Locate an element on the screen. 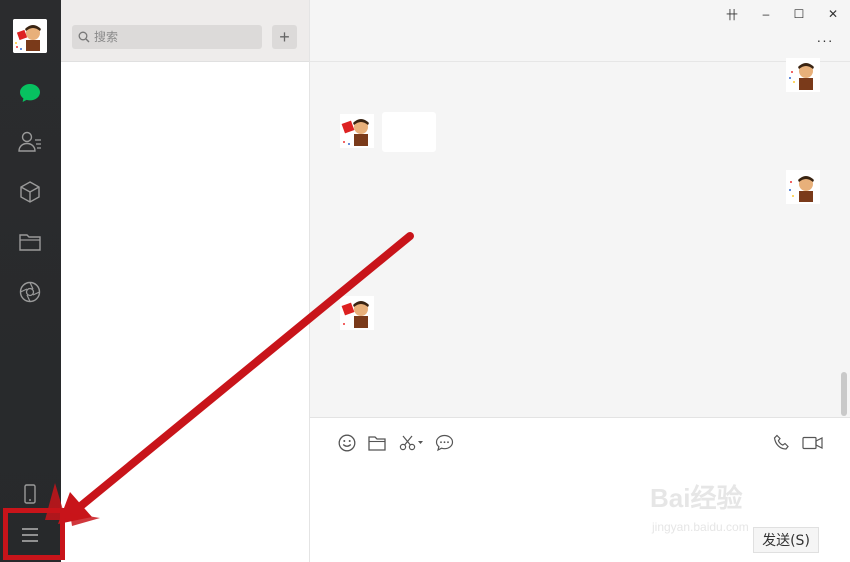 The width and height of the screenshot is (850, 562). annotation-highlight-box is located at coordinates (34, 534).